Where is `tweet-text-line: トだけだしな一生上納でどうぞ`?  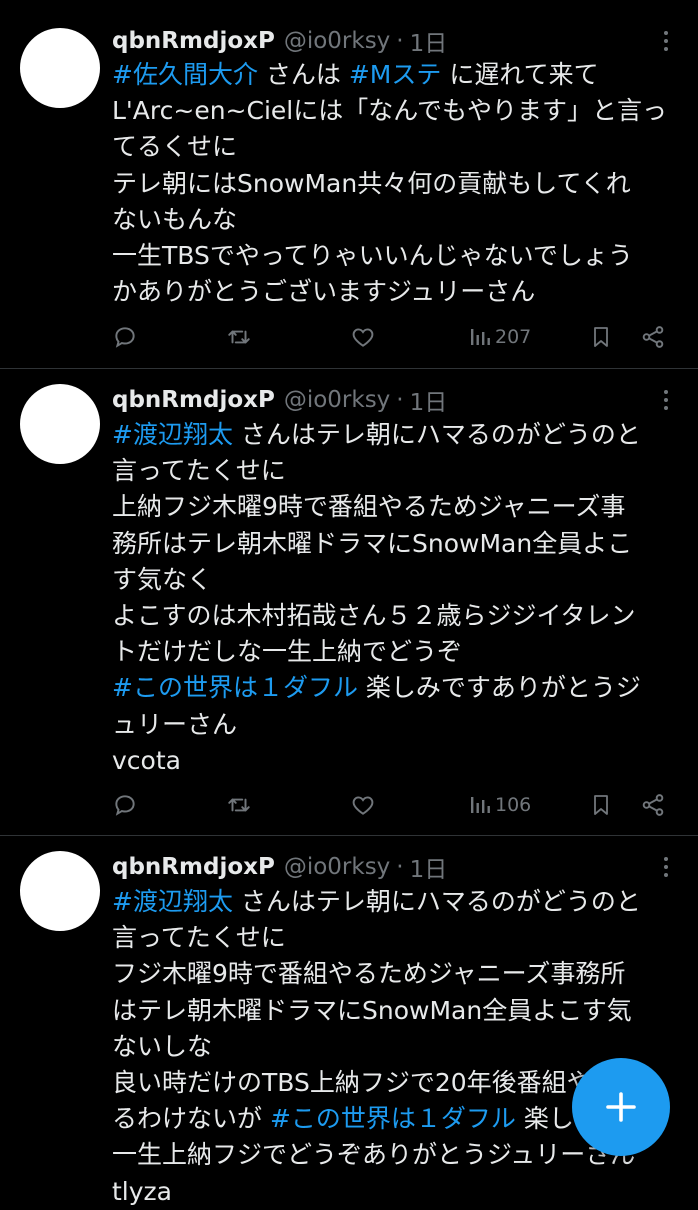 tweet-text-line: トだけだしな一生上納でどうぞ is located at coordinates (395, 652).